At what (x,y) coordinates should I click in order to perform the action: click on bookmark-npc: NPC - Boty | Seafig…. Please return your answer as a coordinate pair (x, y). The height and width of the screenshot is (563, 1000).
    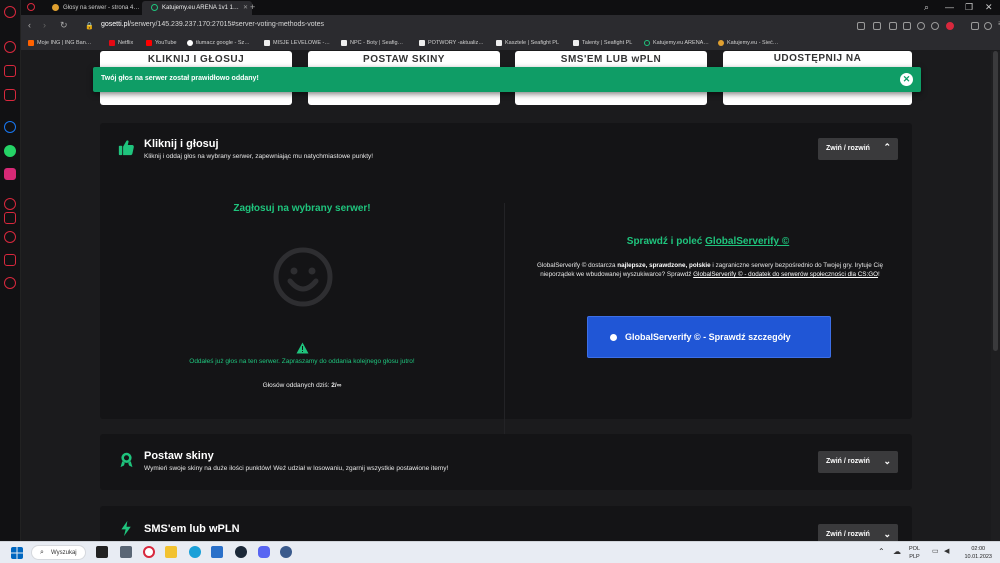
    Looking at the image, I should click on (372, 43).